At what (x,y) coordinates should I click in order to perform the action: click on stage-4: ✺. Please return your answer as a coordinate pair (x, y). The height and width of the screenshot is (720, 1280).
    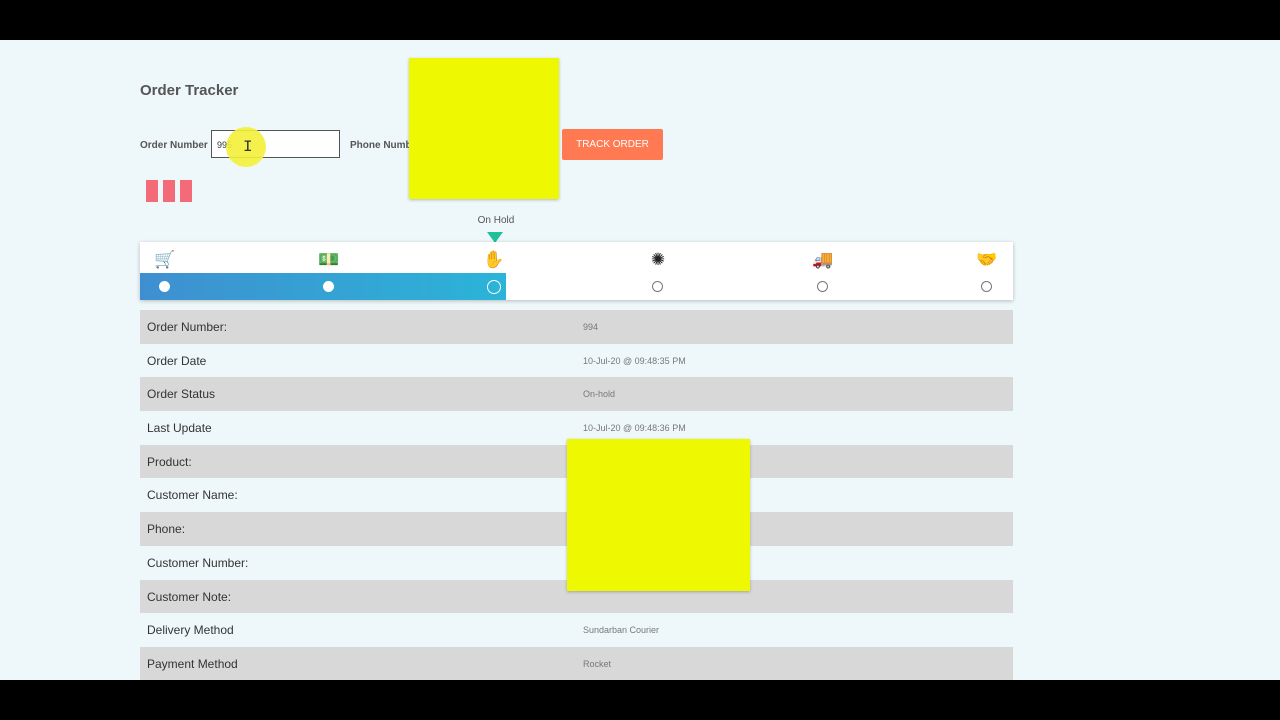
    Looking at the image, I should click on (658, 271).